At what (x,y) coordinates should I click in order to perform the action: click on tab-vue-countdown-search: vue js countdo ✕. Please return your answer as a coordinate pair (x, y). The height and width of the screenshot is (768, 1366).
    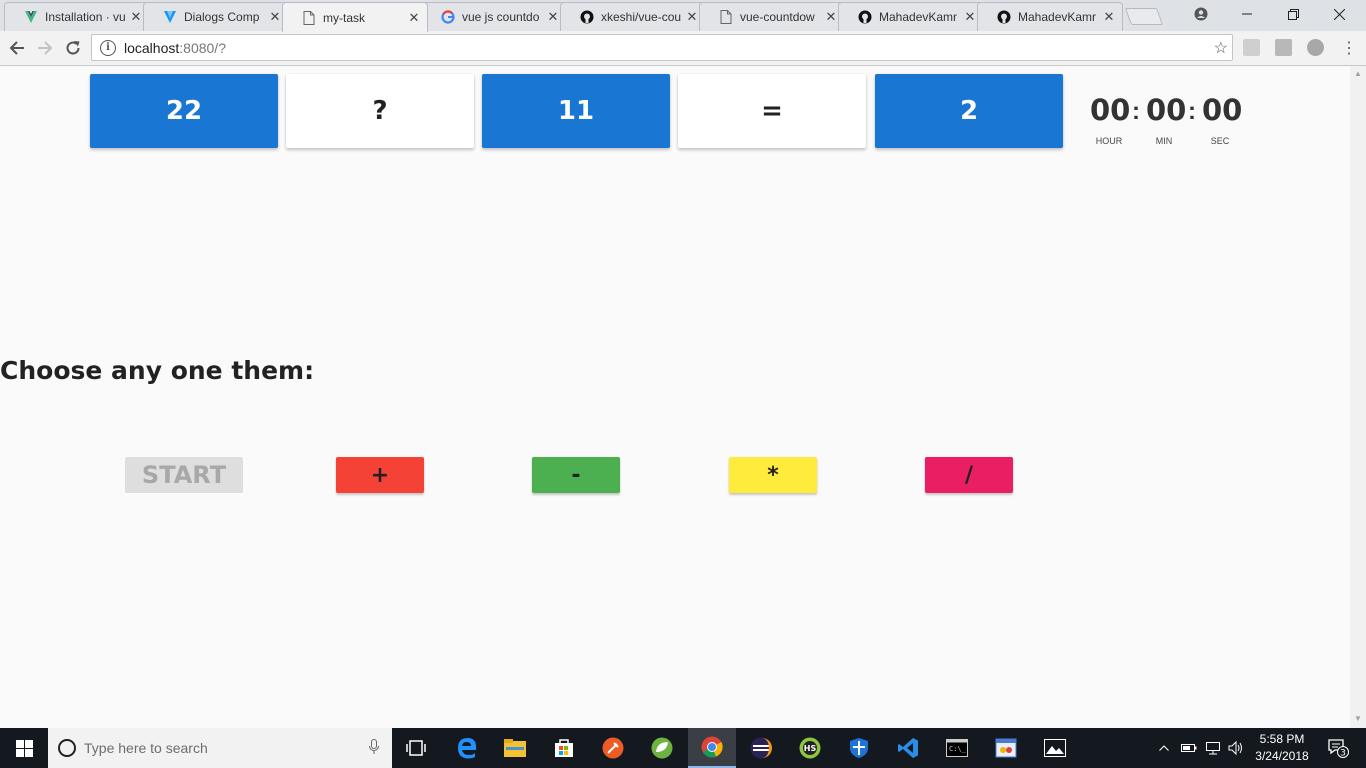
    Looking at the image, I should click on (494, 16).